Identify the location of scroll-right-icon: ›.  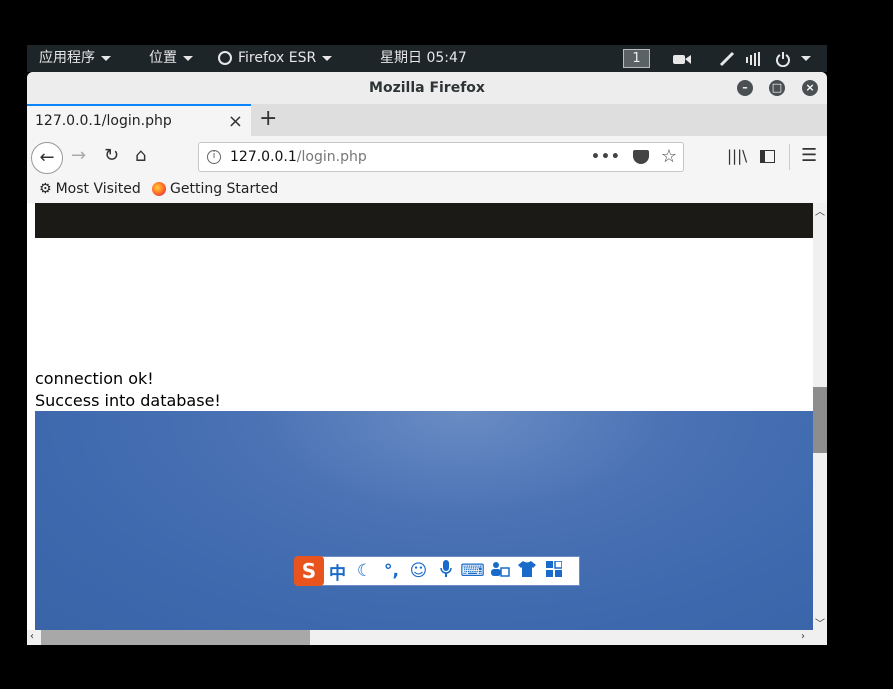
(803, 636).